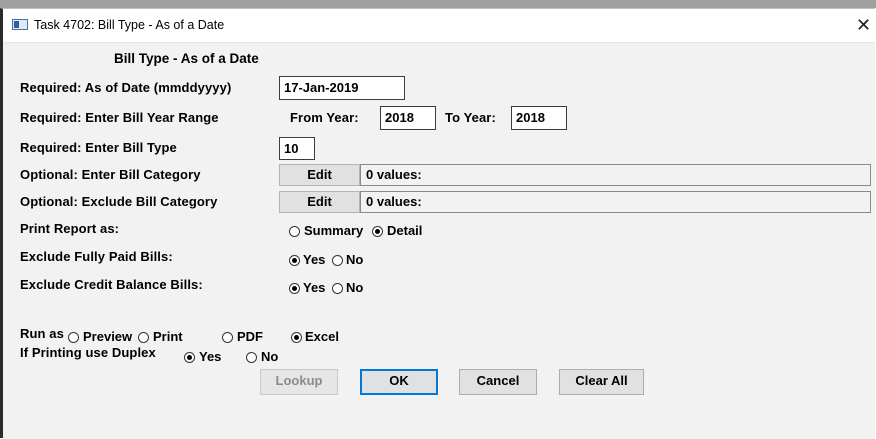  I want to click on window-title: Task 4702: Bill Type - As of a Date, so click(129, 25).